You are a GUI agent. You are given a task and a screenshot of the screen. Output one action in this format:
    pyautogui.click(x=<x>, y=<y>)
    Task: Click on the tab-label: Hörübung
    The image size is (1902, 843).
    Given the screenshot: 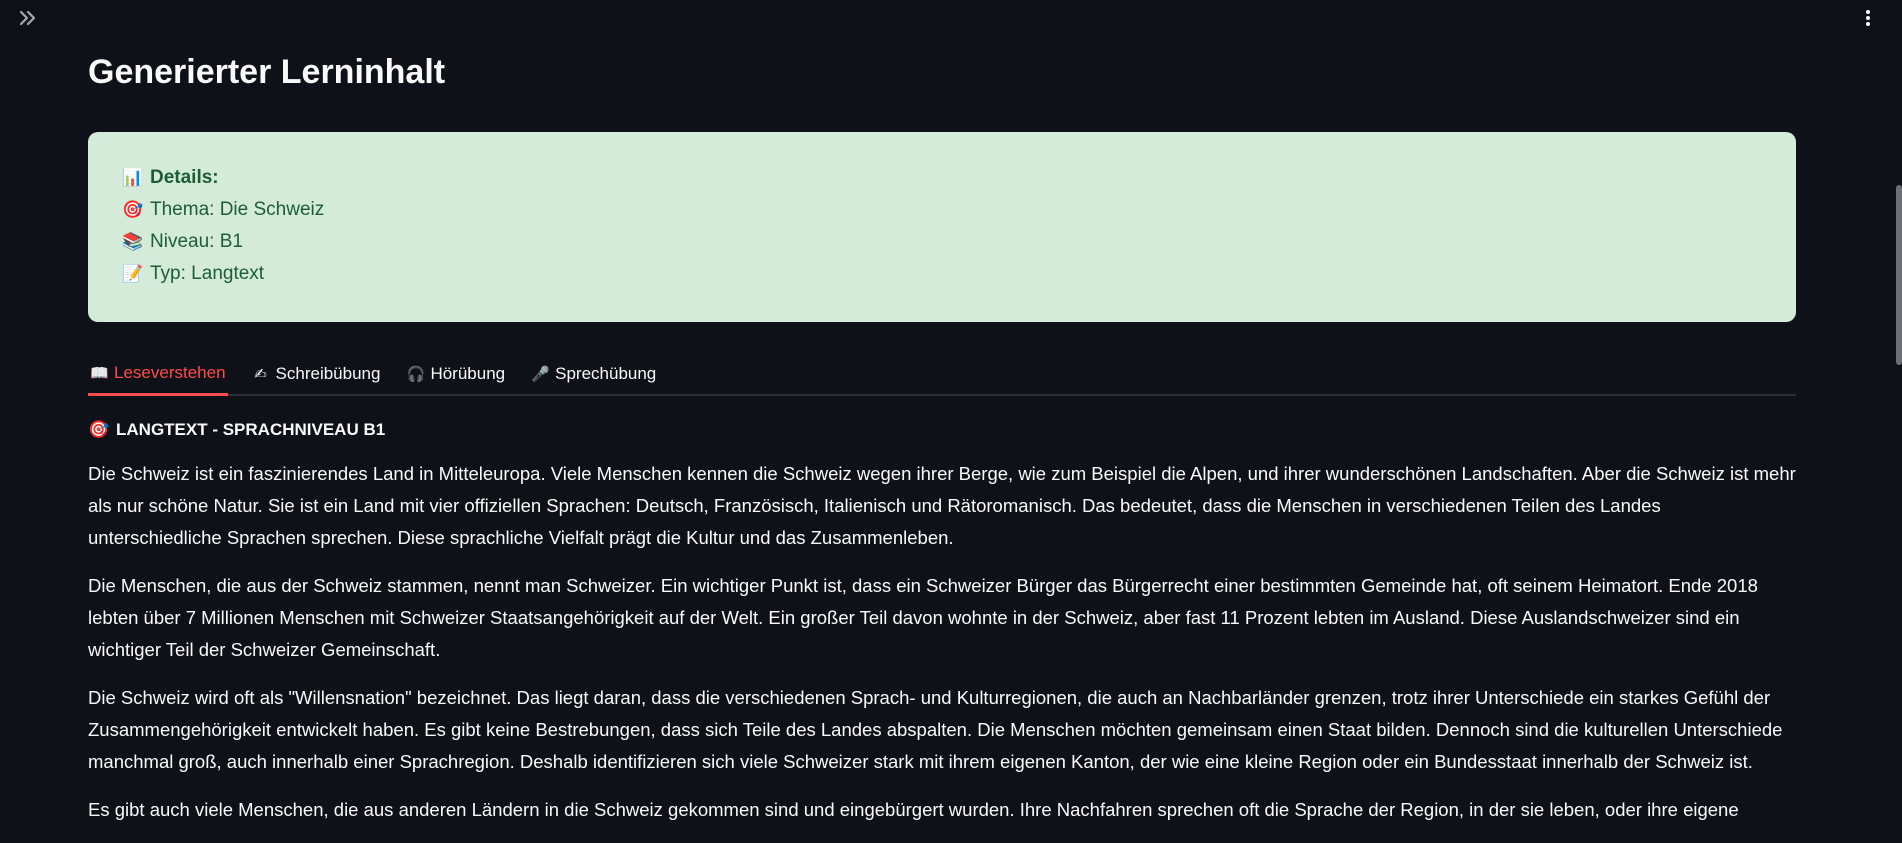 What is the action you would take?
    pyautogui.click(x=468, y=373)
    